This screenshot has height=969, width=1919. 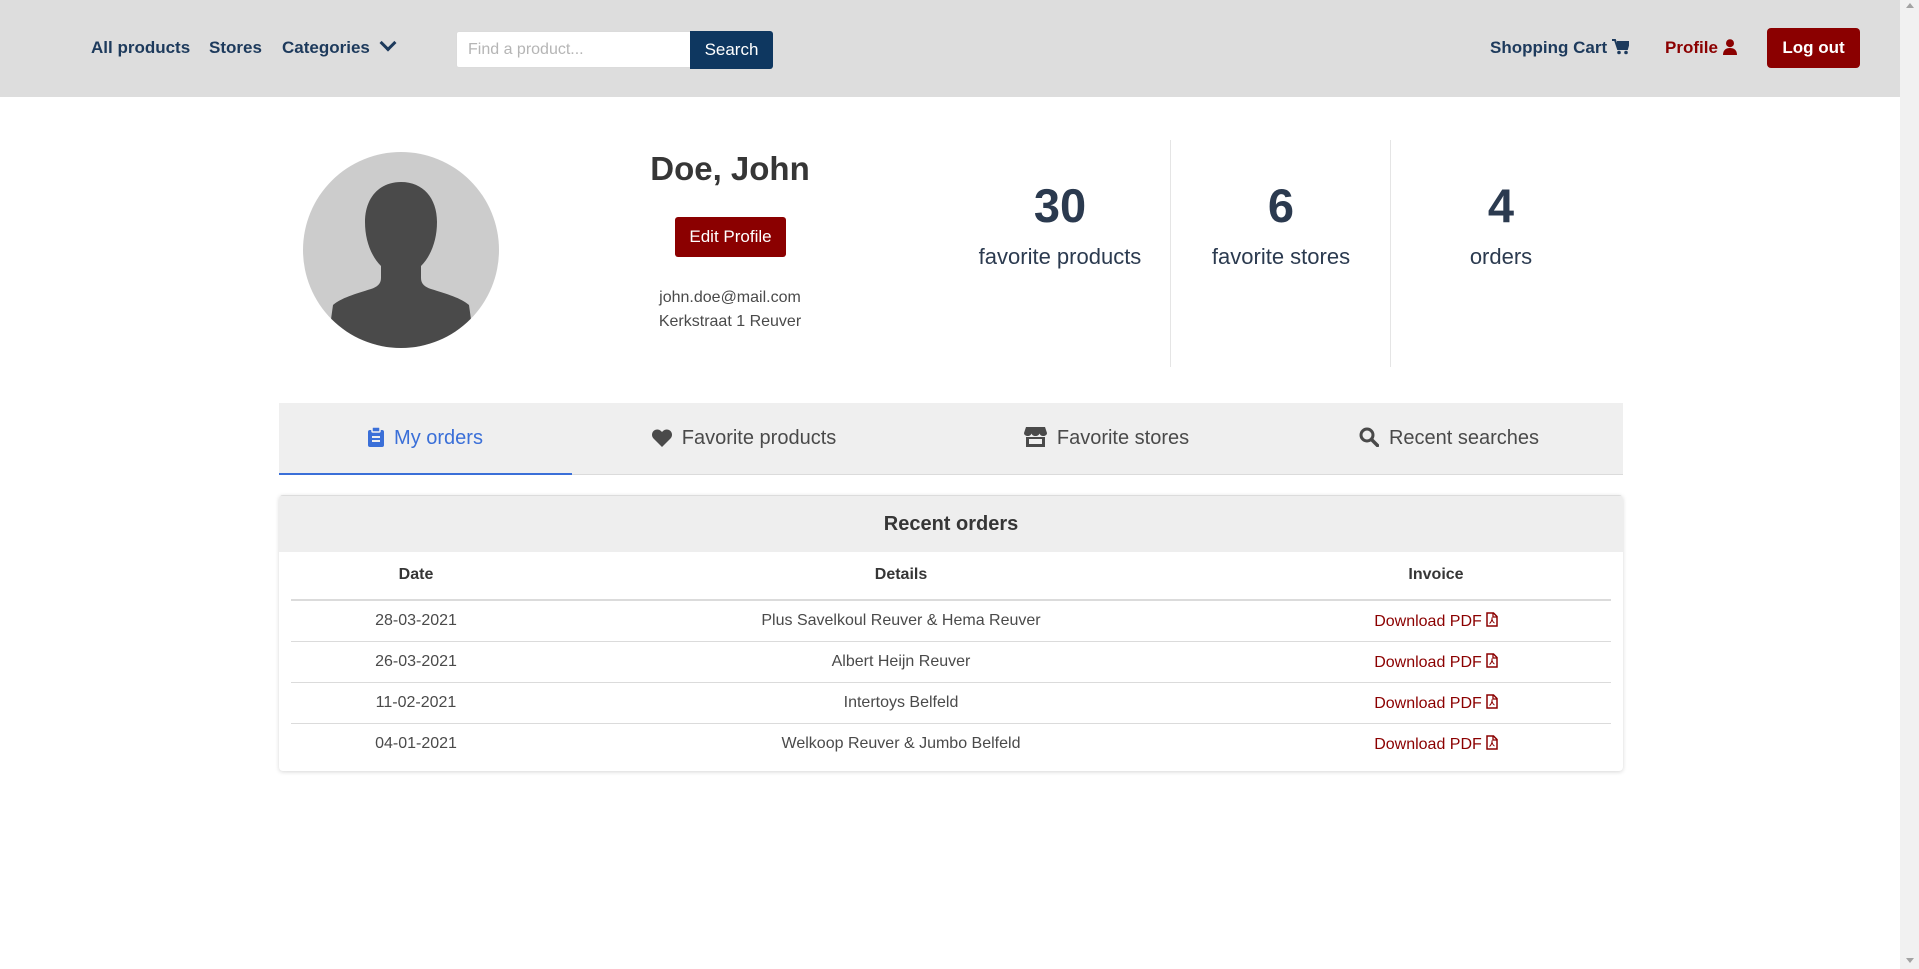 What do you see at coordinates (573, 49) in the screenshot?
I see `search-input` at bounding box center [573, 49].